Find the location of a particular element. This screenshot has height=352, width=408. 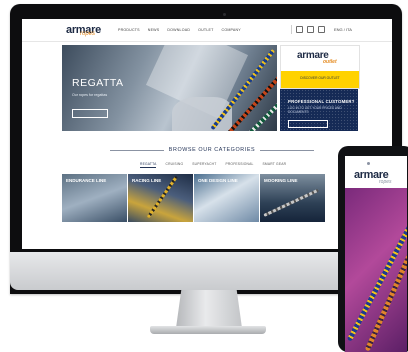

site-logo-sub: ropes is located at coordinates (88, 34).